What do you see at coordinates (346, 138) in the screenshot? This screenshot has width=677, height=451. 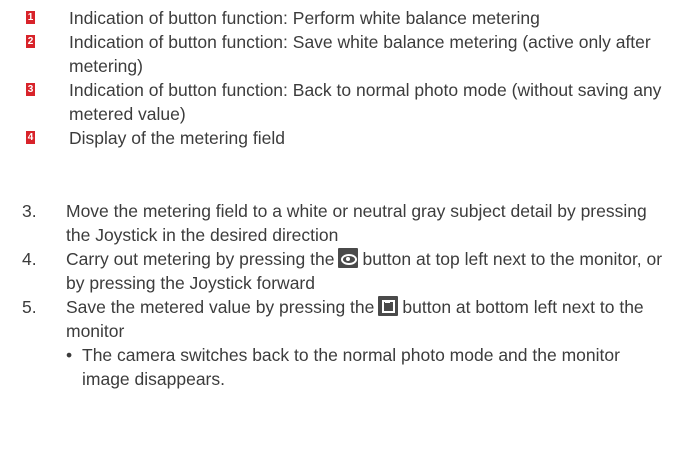 I see `legend-item: 4 Display of the metering field` at bounding box center [346, 138].